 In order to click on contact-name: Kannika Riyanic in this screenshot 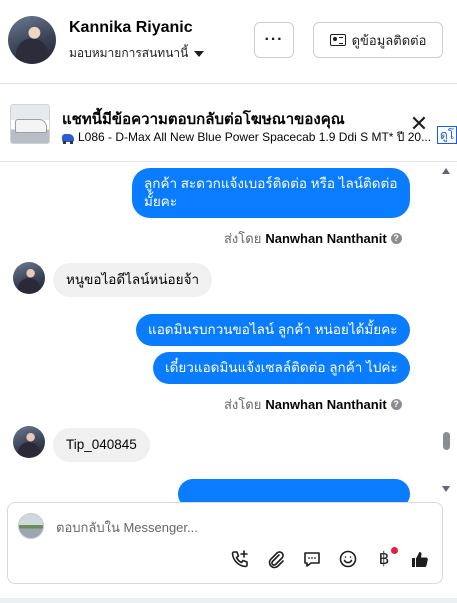, I will do `click(131, 28)`.